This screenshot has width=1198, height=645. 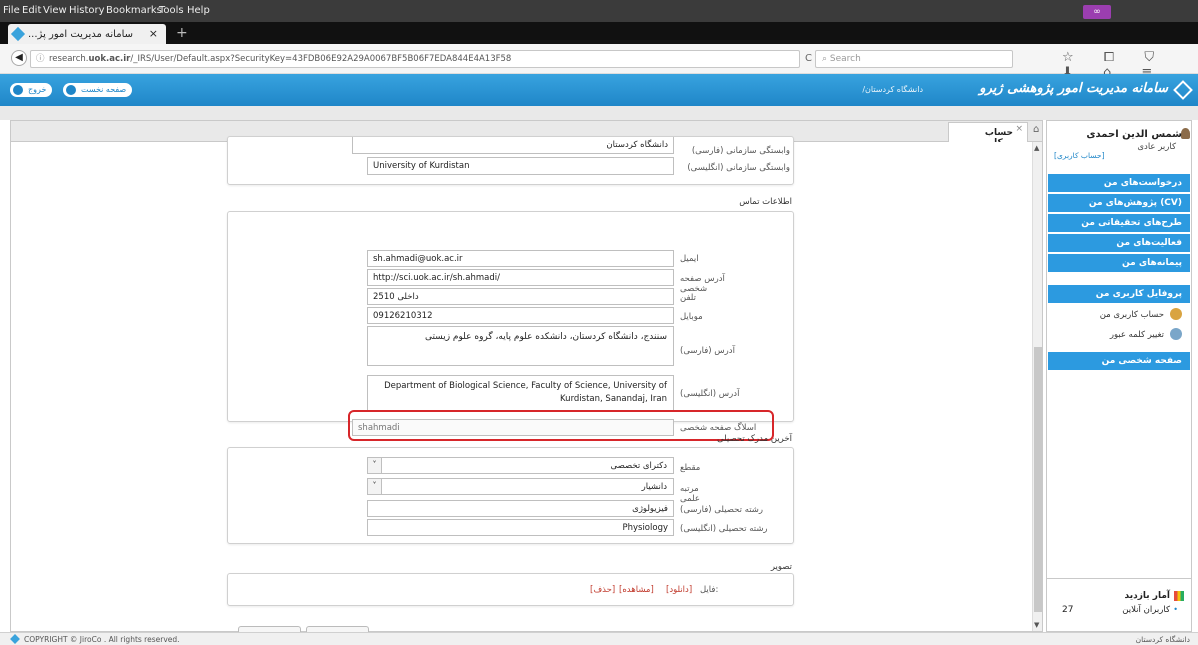 What do you see at coordinates (845, 59) in the screenshot?
I see `search-placeholder: Search` at bounding box center [845, 59].